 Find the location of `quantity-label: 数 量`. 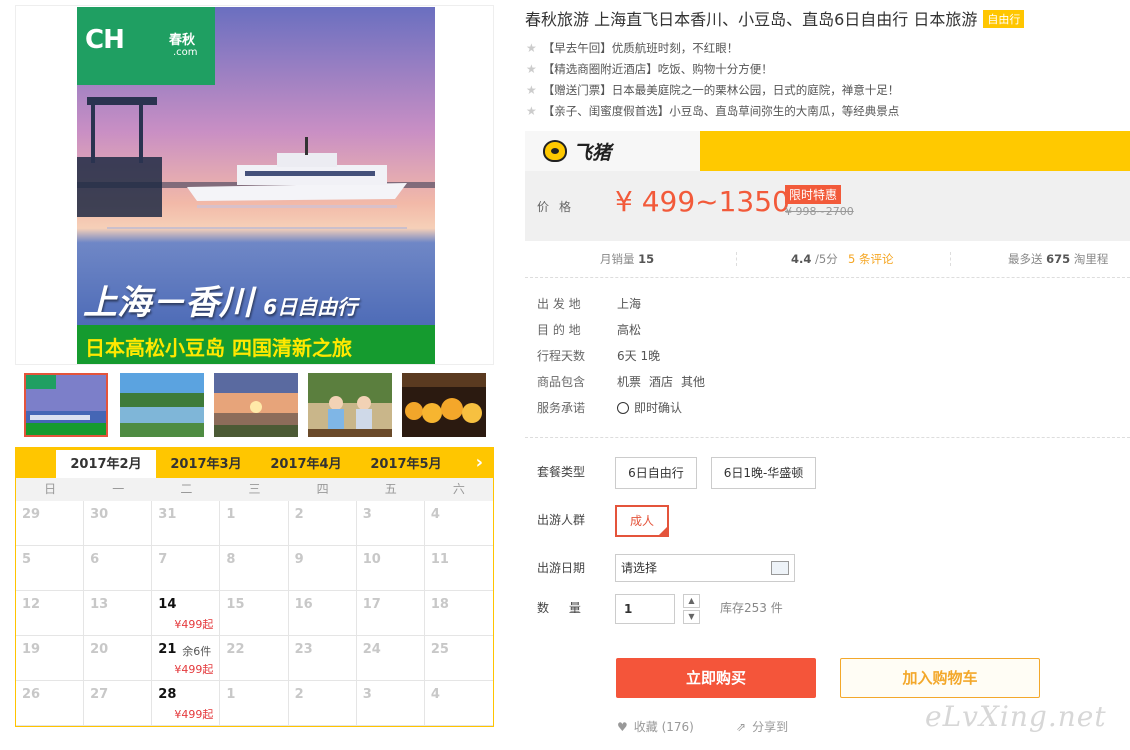

quantity-label: 数 量 is located at coordinates (563, 608).